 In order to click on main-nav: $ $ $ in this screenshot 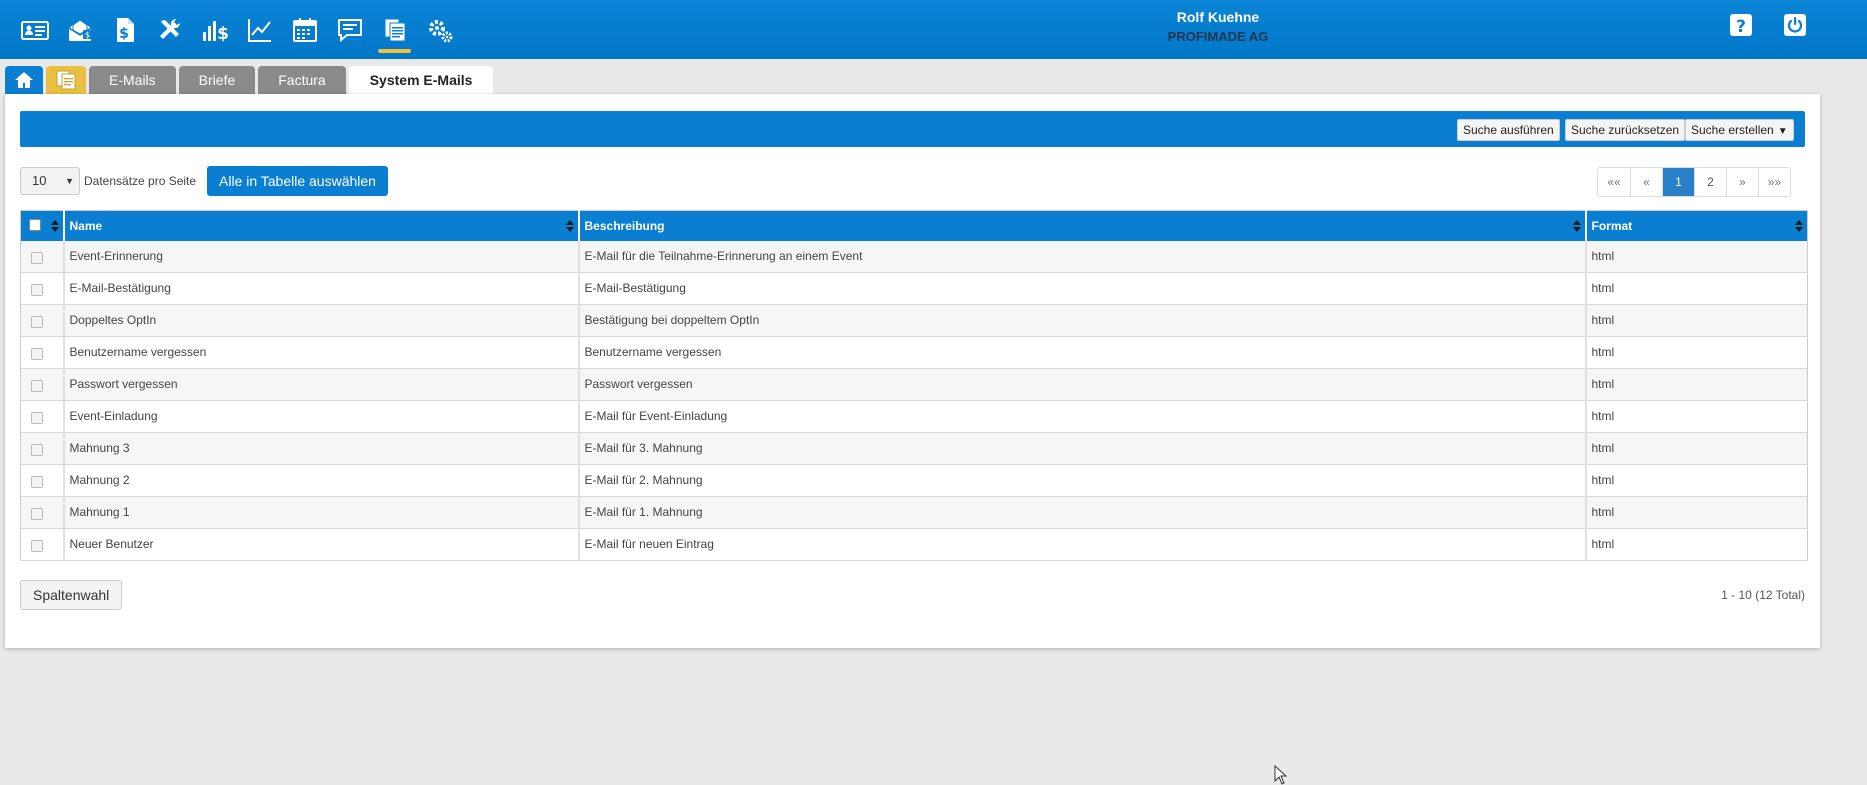, I will do `click(237, 30)`.